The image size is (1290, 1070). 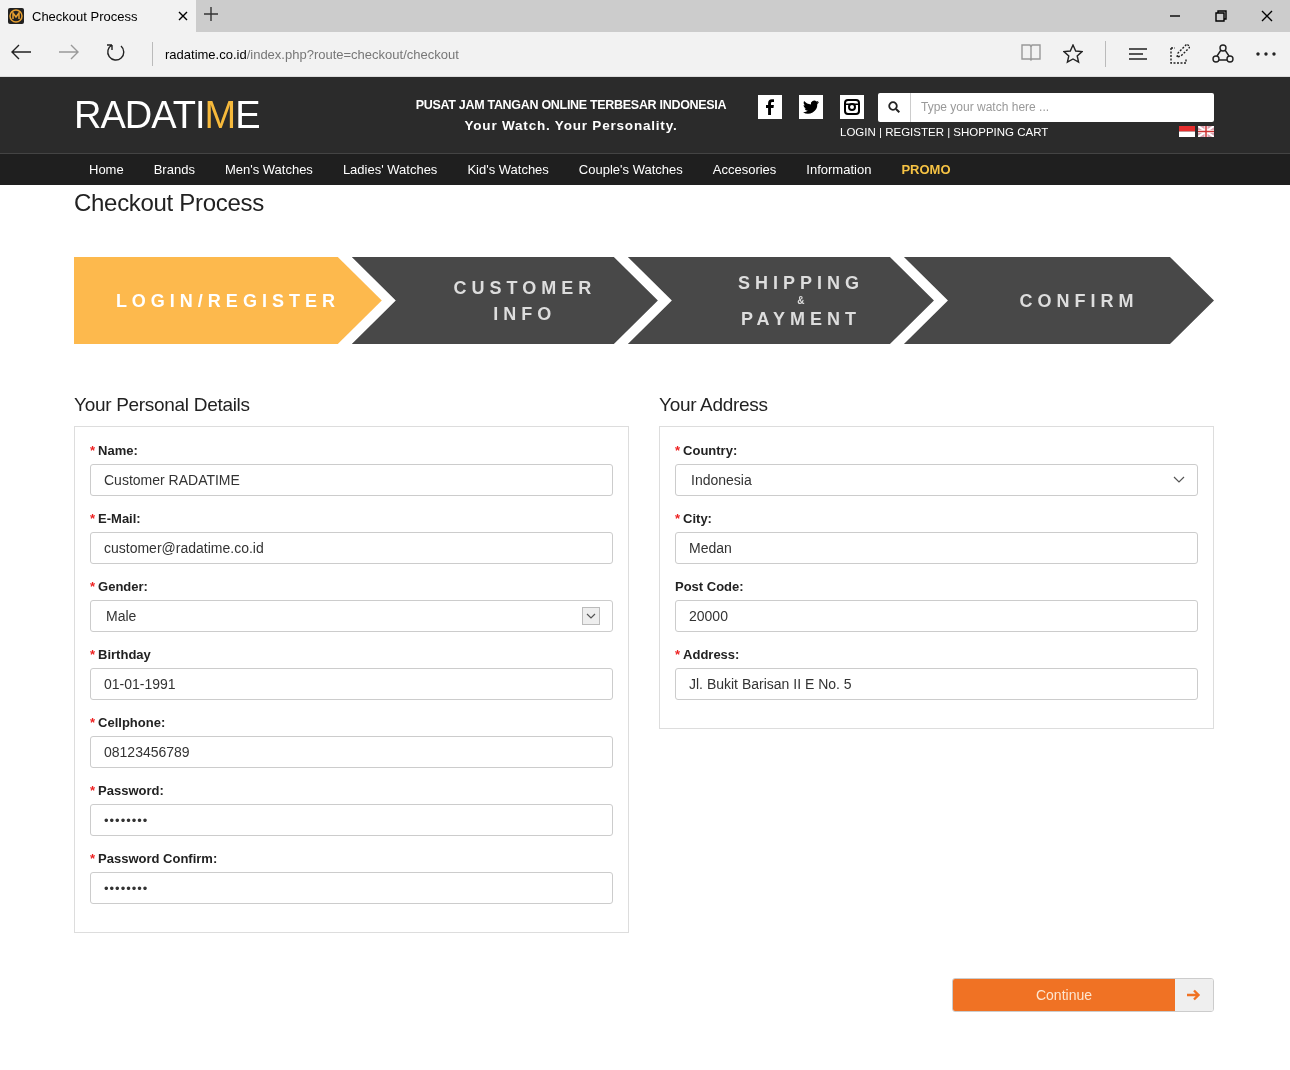 I want to click on nav-link: Accesories, so click(x=744, y=169).